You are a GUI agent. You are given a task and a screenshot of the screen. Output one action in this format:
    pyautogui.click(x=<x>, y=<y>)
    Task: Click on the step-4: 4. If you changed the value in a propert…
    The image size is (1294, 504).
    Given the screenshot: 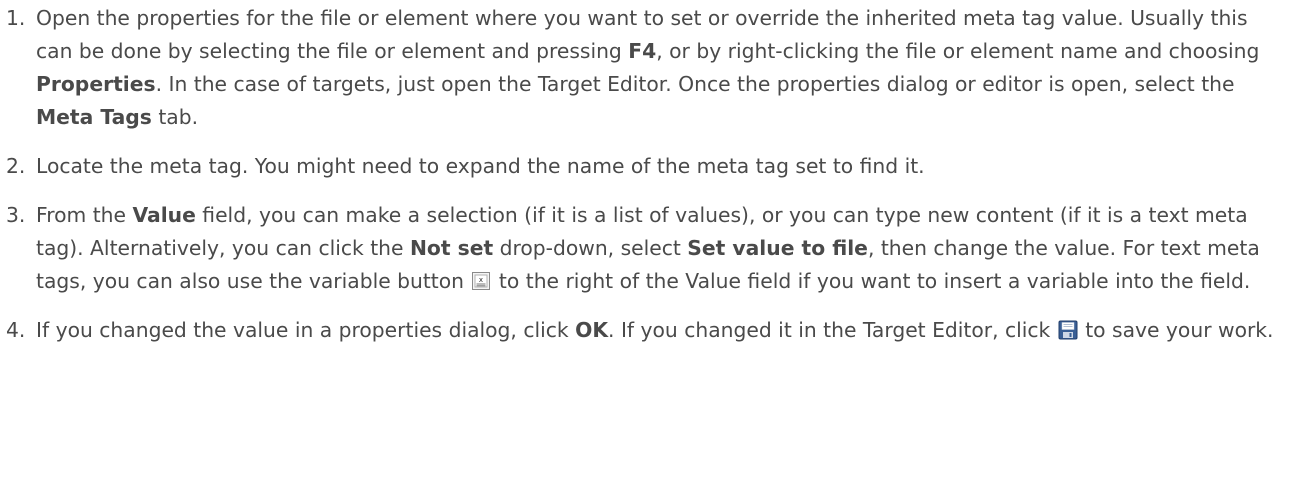 What is the action you would take?
    pyautogui.click(x=647, y=330)
    